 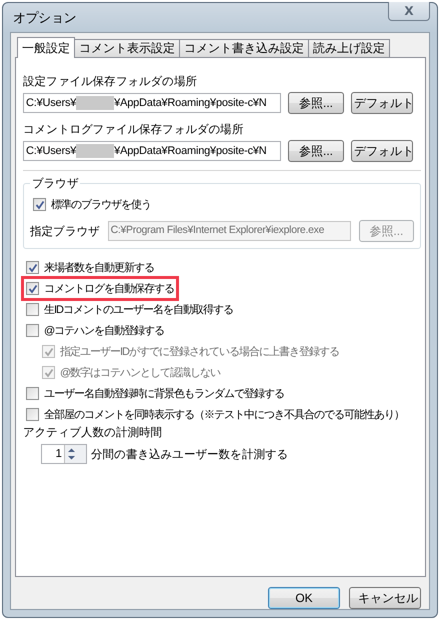 I want to click on number-spinner: 1, so click(x=64, y=454).